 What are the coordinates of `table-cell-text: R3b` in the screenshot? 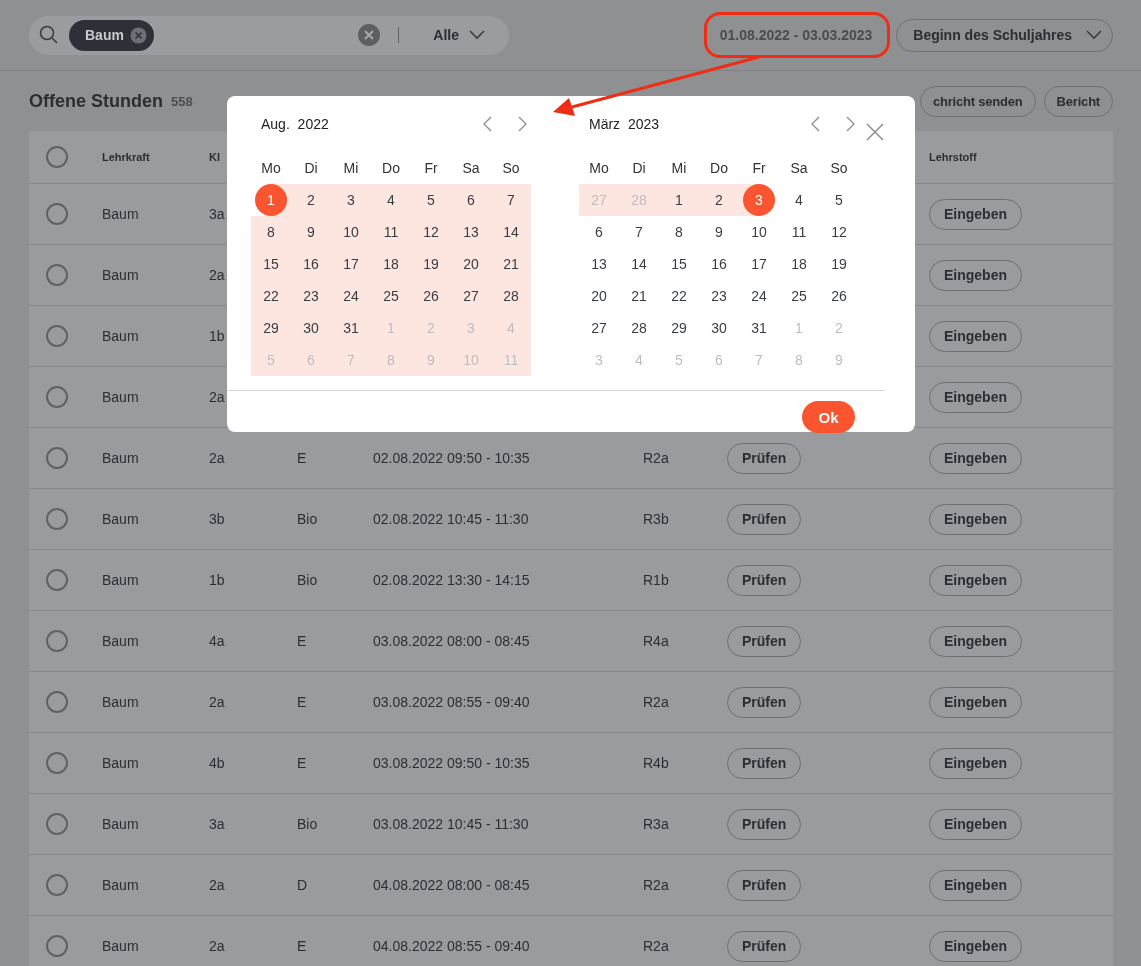 It's located at (656, 519).